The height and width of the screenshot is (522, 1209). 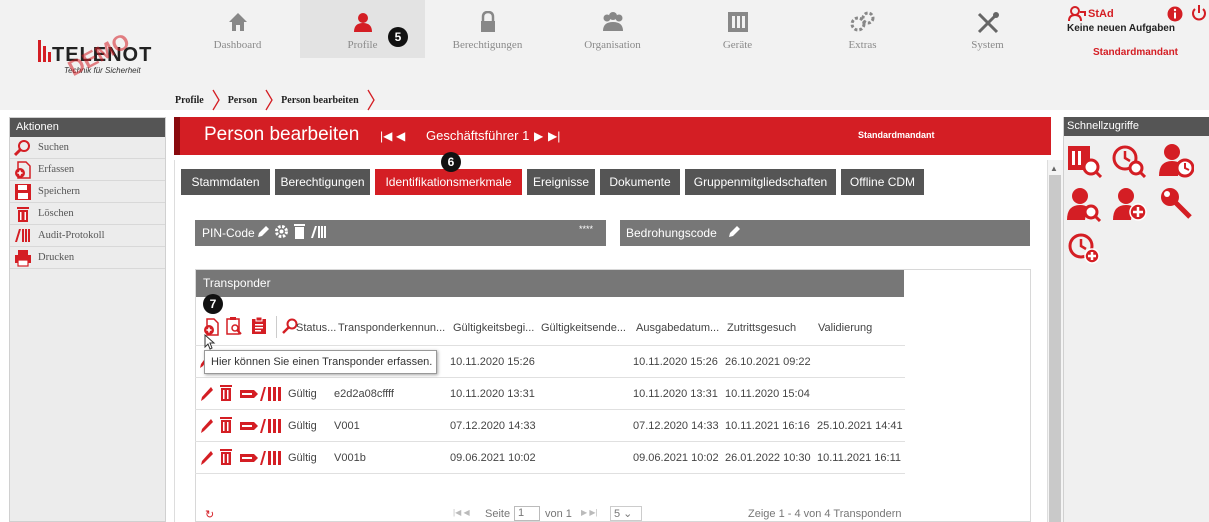 What do you see at coordinates (825, 233) in the screenshot?
I see `threat-code-bar: Bedrohungscode` at bounding box center [825, 233].